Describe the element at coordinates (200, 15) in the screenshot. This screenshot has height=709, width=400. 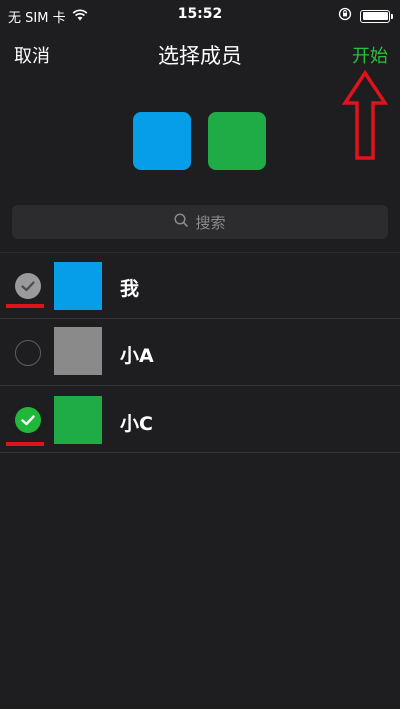
I see `status-bar: 无 SIM 卡 15:52` at that location.